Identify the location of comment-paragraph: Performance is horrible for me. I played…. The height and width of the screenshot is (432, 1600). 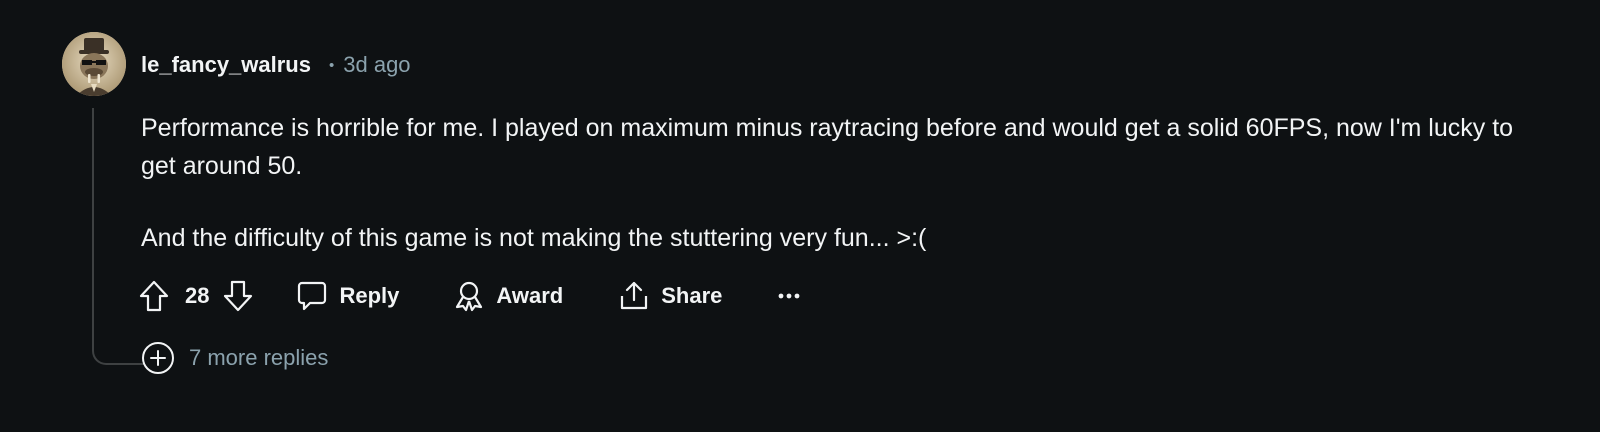
(827, 147).